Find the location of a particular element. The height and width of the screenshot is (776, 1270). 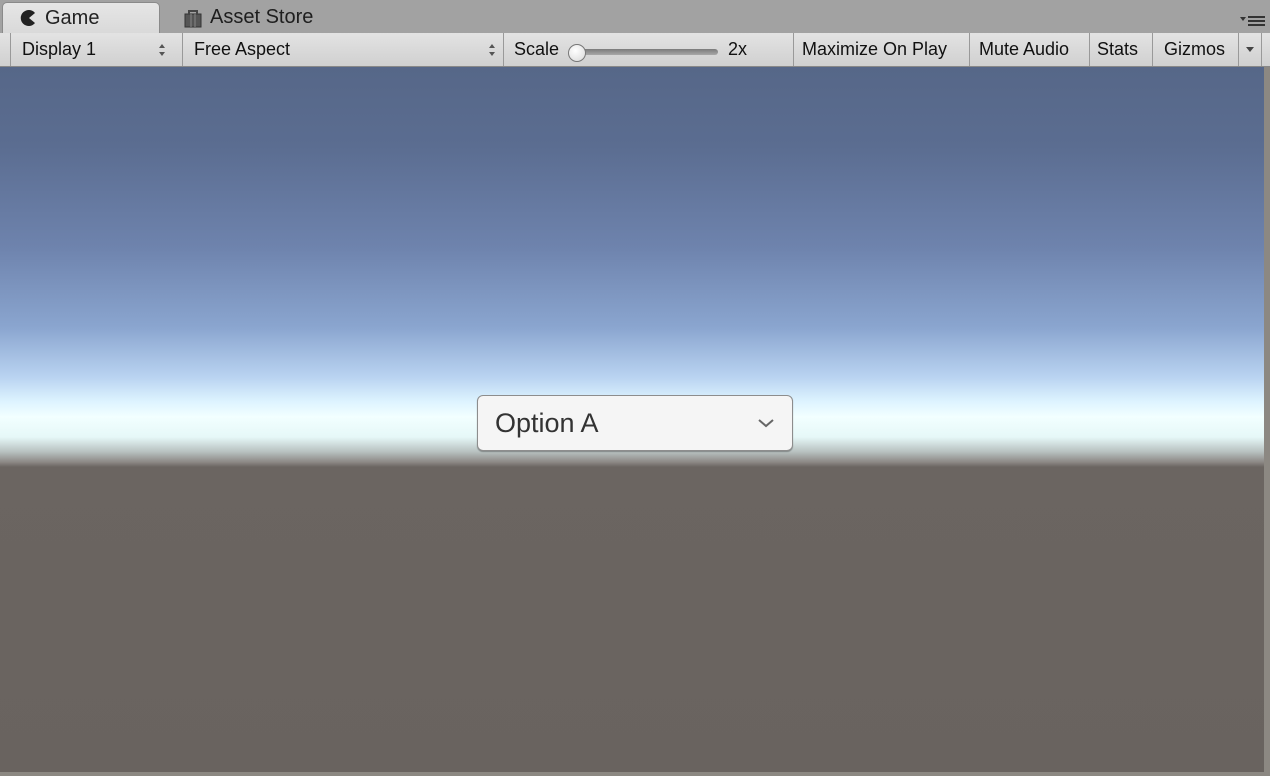

aspect-select: Free Aspect is located at coordinates (342, 49).